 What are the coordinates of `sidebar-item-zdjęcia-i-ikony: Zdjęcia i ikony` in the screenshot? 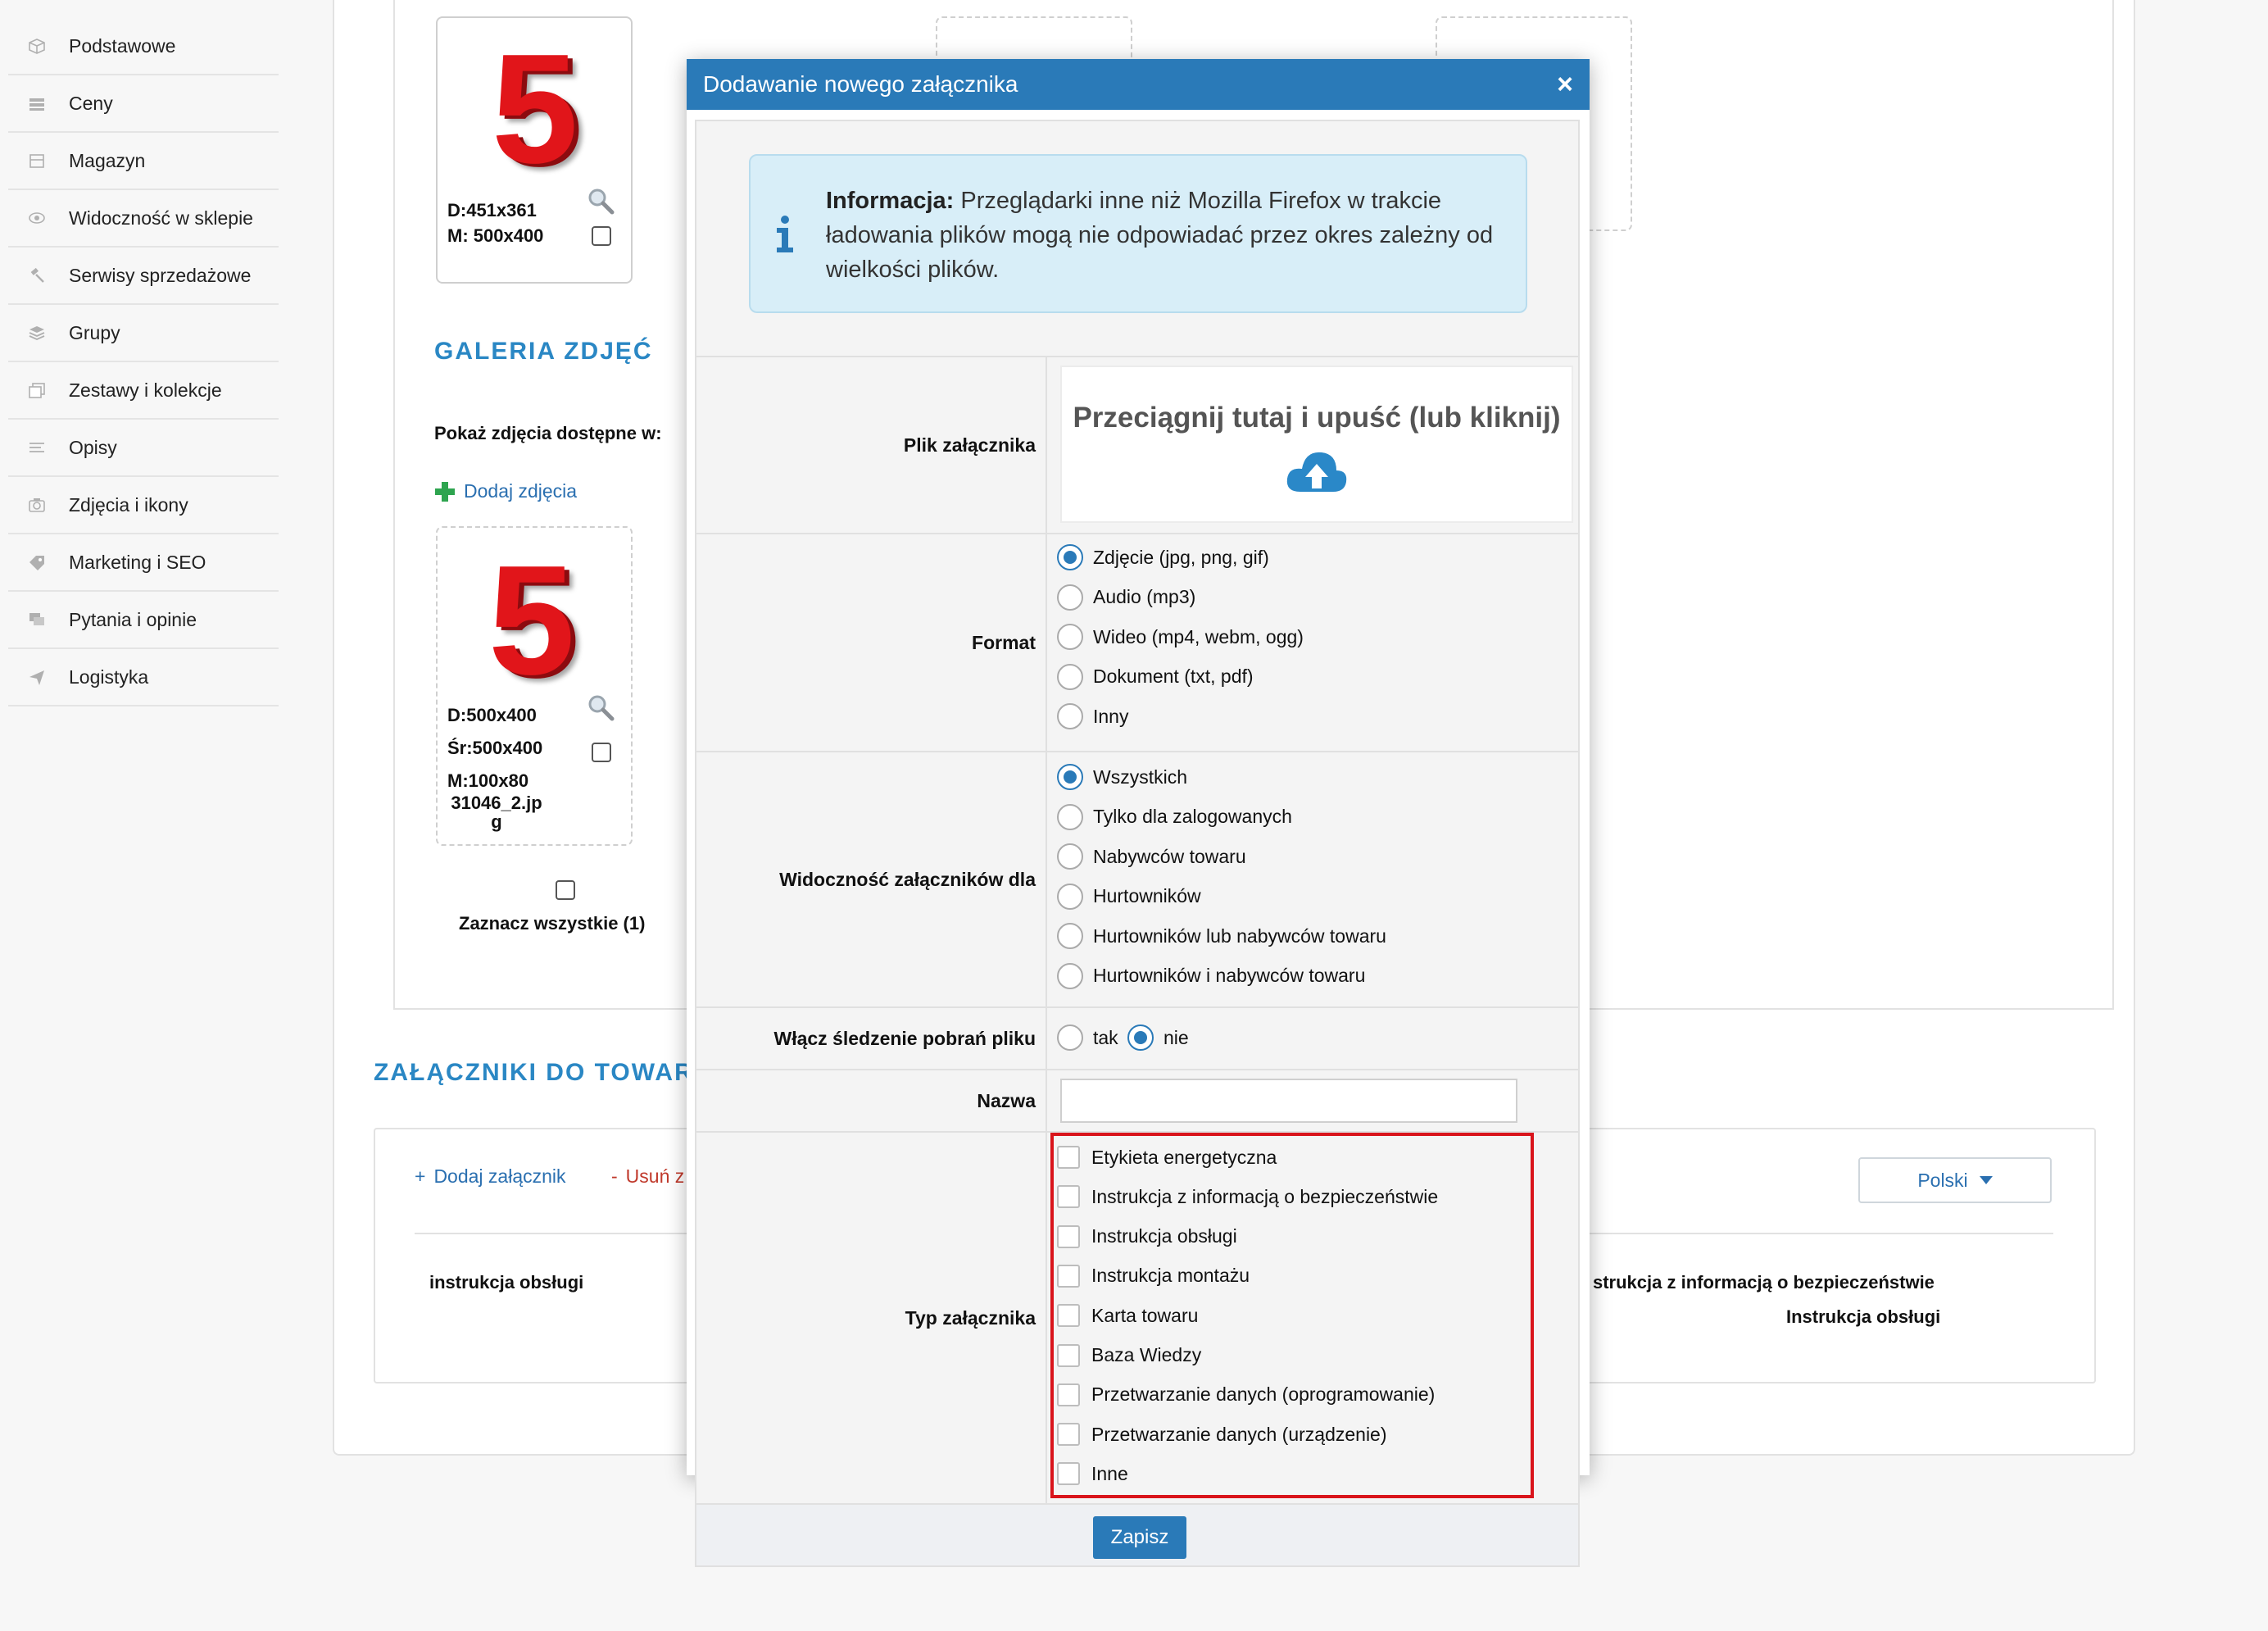 It's located at (143, 505).